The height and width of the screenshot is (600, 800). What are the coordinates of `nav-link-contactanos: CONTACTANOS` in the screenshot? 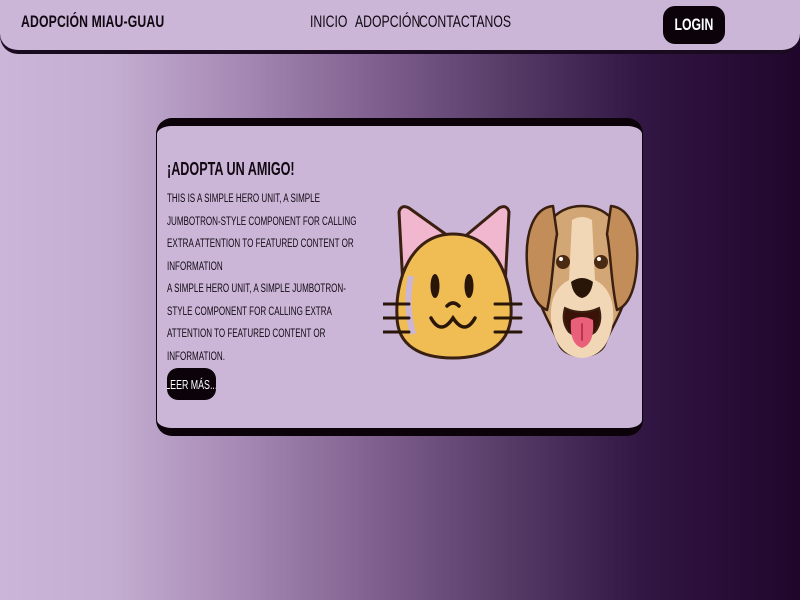 It's located at (465, 22).